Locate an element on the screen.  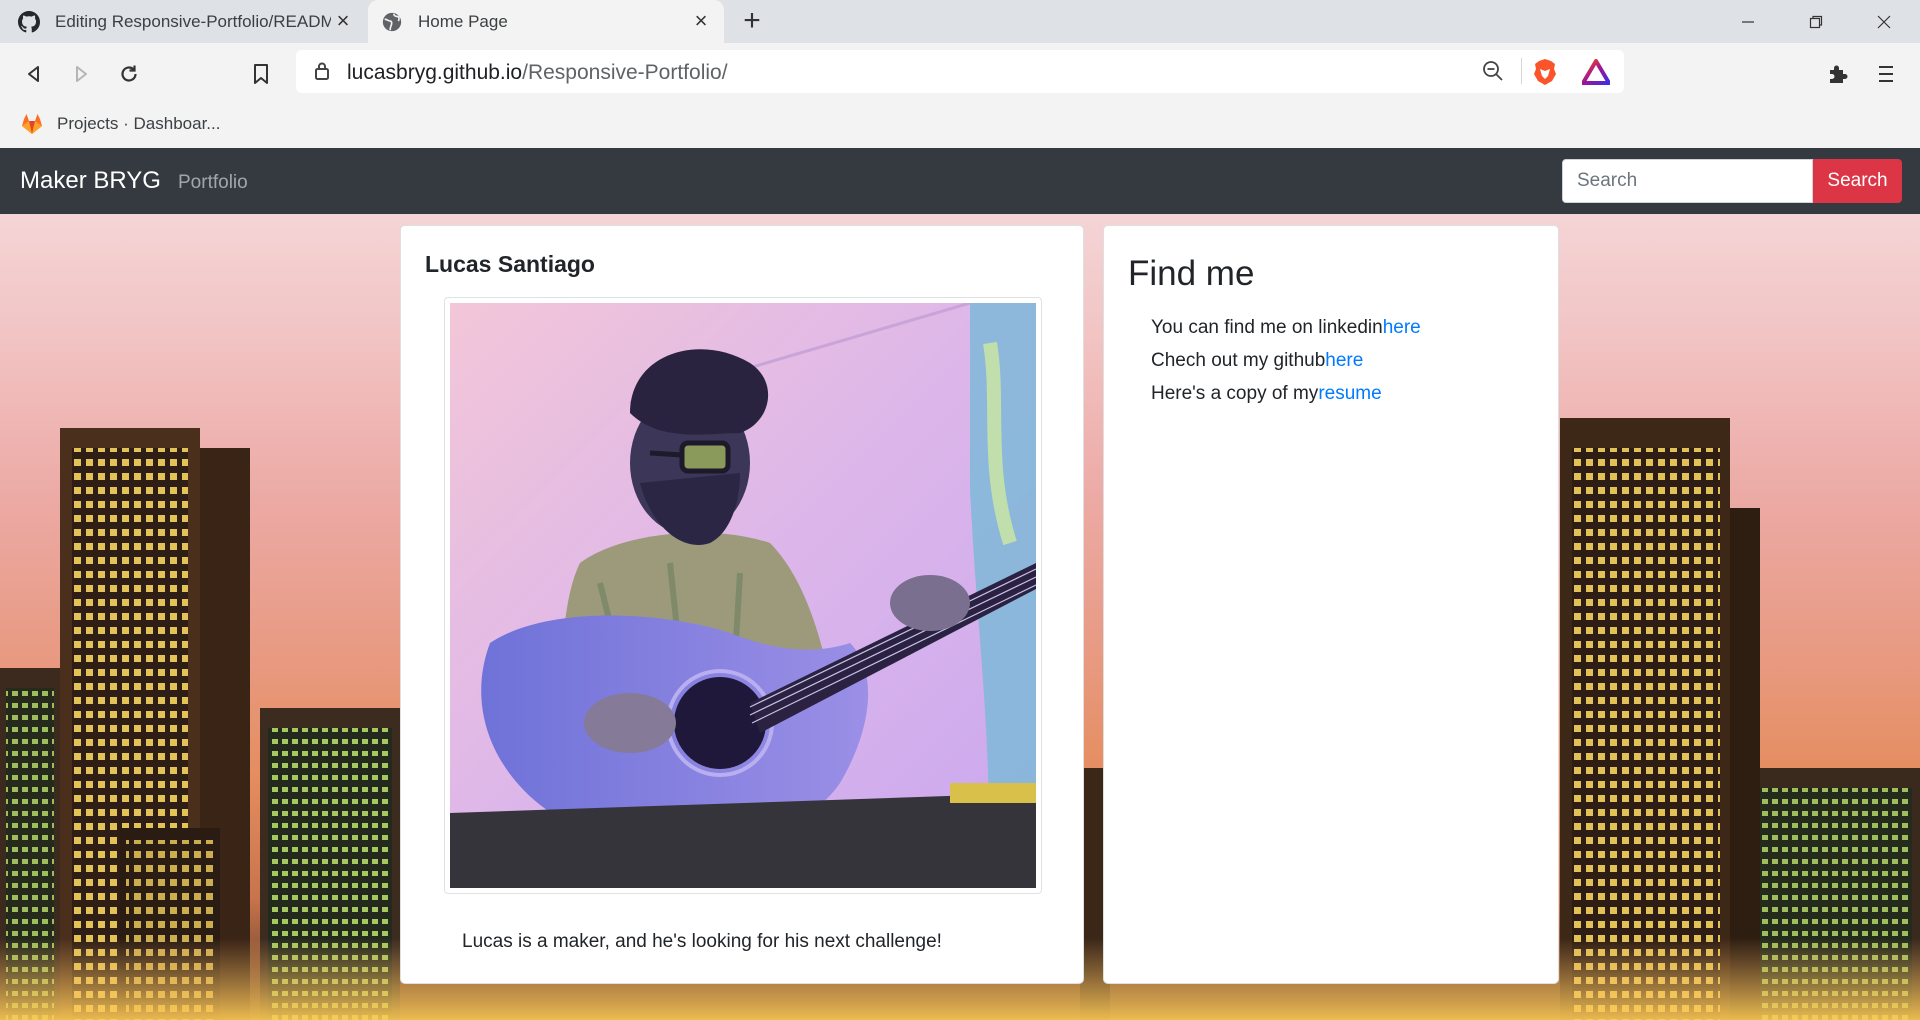
profile-name: Lucas Santiago is located at coordinates (510, 264).